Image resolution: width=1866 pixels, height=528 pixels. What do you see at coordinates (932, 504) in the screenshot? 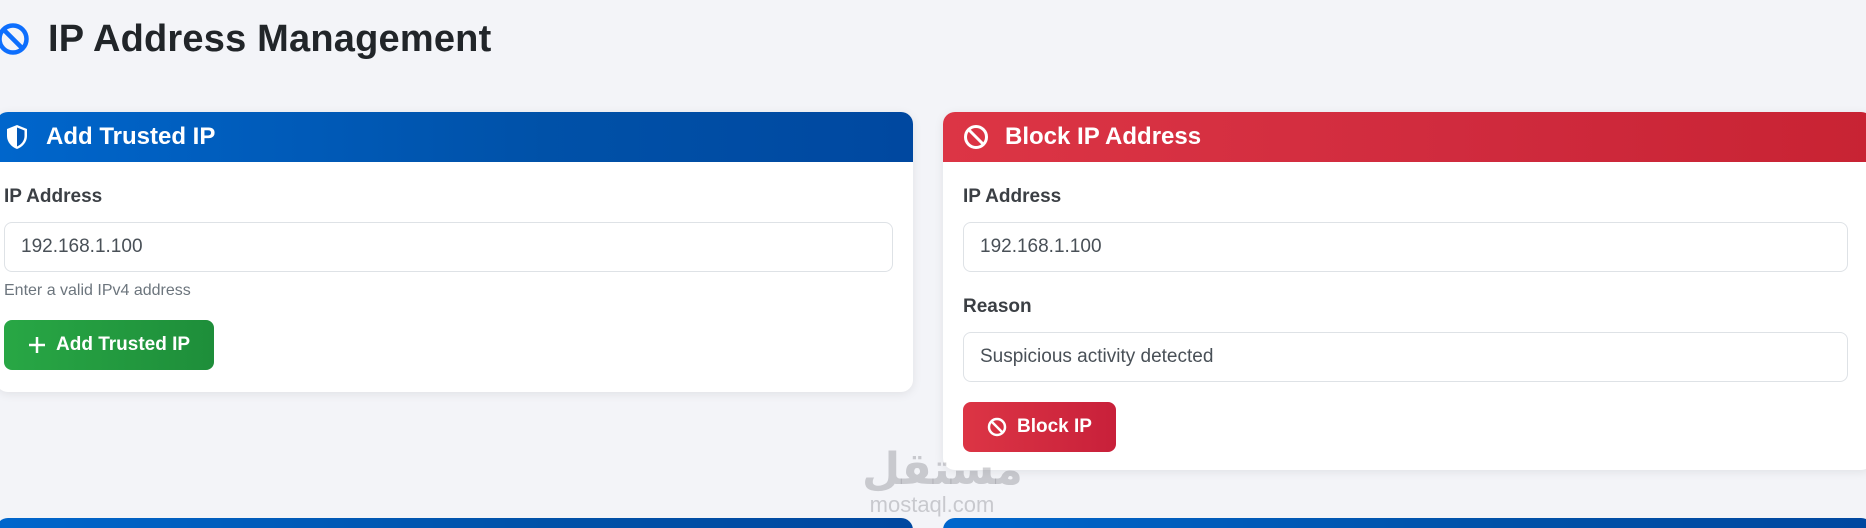
I see `watermark-text: mostaql.com` at bounding box center [932, 504].